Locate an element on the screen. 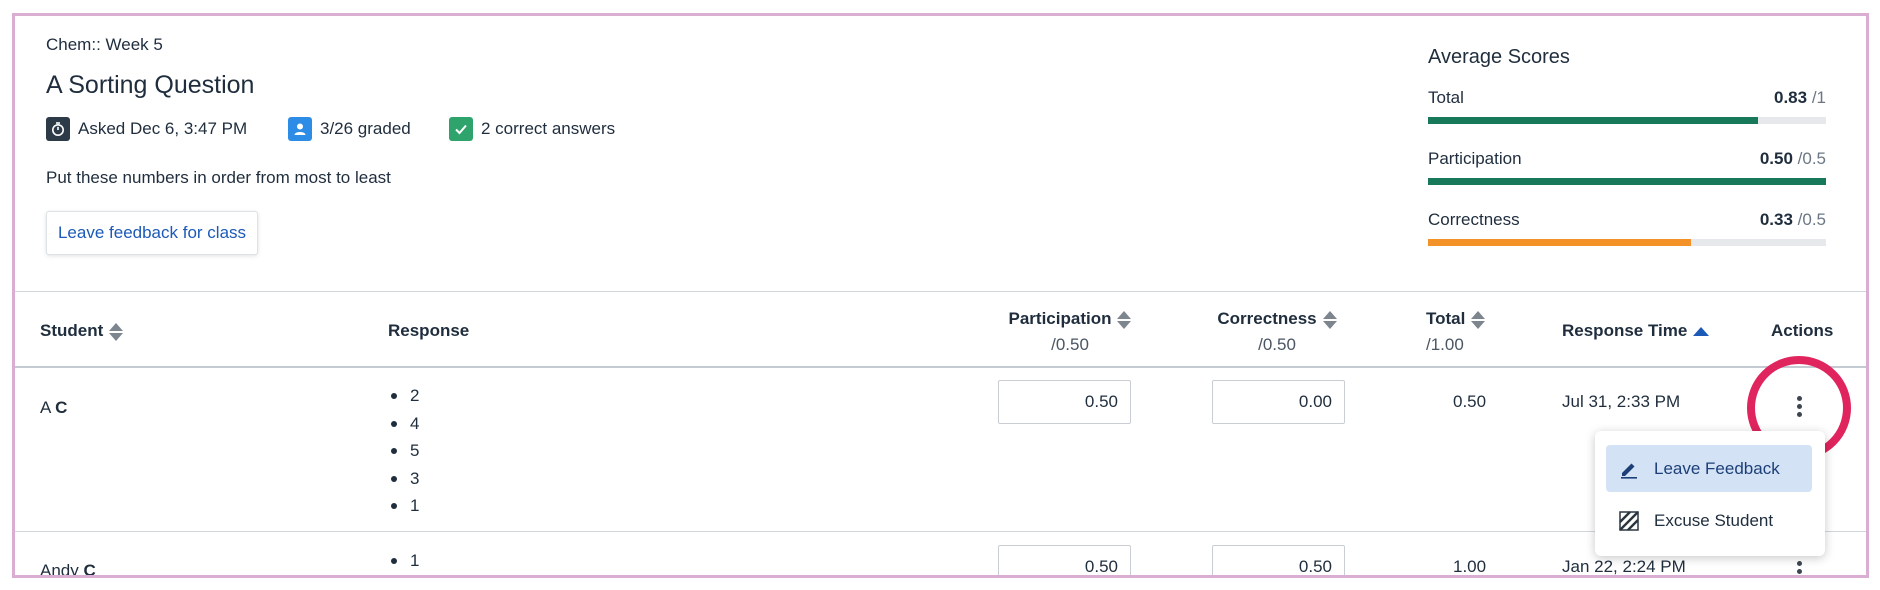 The image size is (1880, 590). response-item: 4 is located at coordinates (403, 428).